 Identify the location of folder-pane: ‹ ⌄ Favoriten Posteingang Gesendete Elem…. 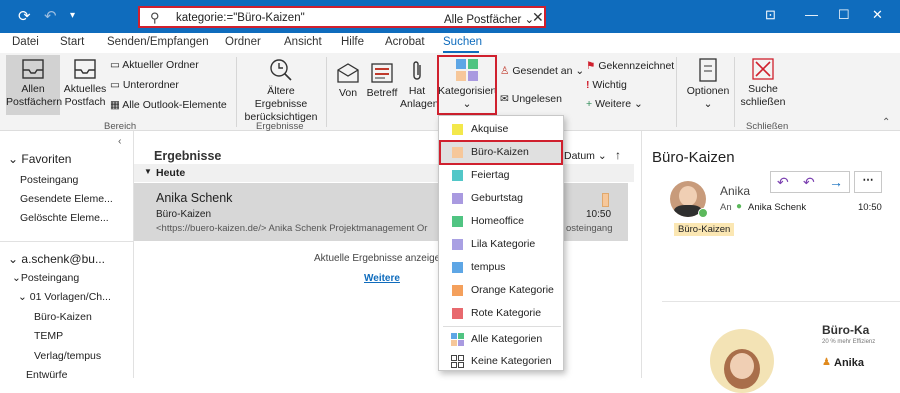
(66, 256).